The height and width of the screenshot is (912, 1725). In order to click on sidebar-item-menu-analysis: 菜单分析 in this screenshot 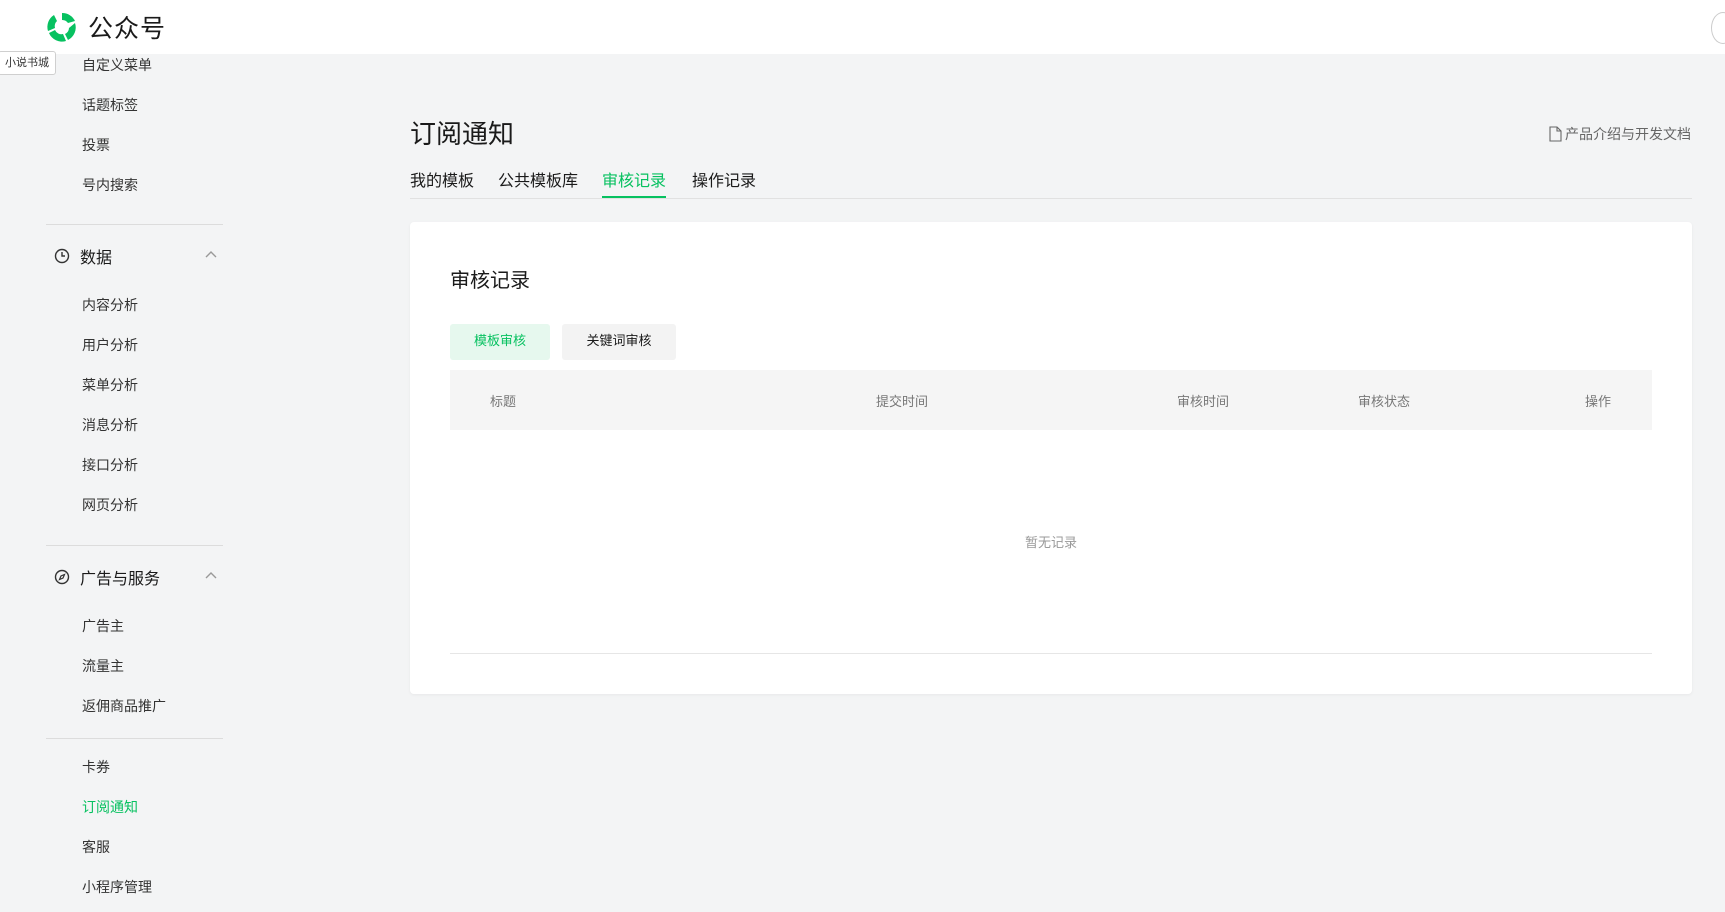, I will do `click(110, 386)`.